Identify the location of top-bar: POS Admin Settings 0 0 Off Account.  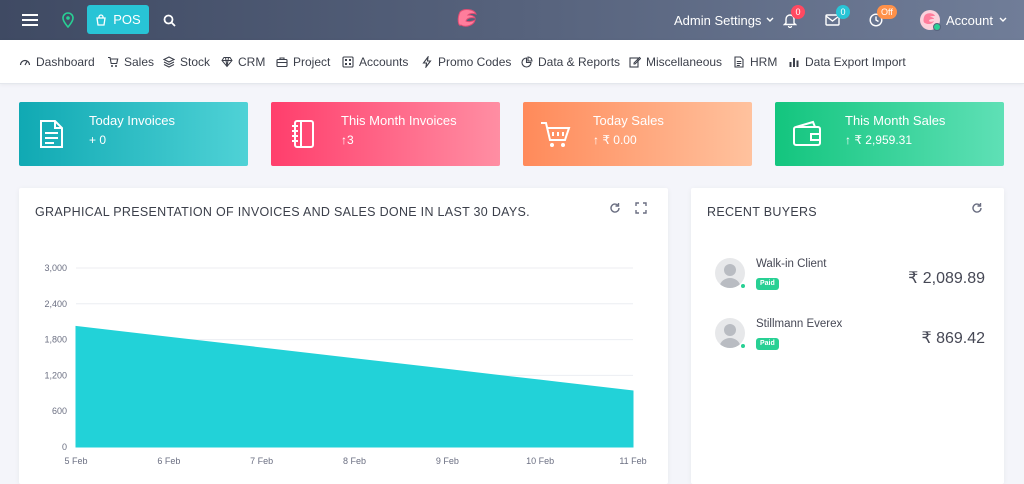
(512, 20).